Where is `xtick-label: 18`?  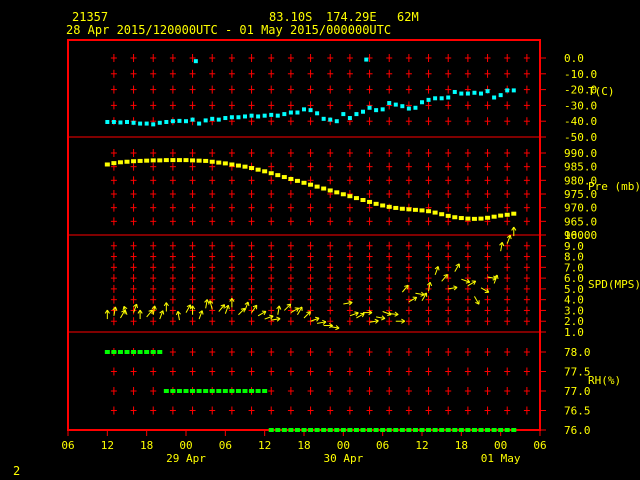 xtick-label: 18 is located at coordinates (146, 445).